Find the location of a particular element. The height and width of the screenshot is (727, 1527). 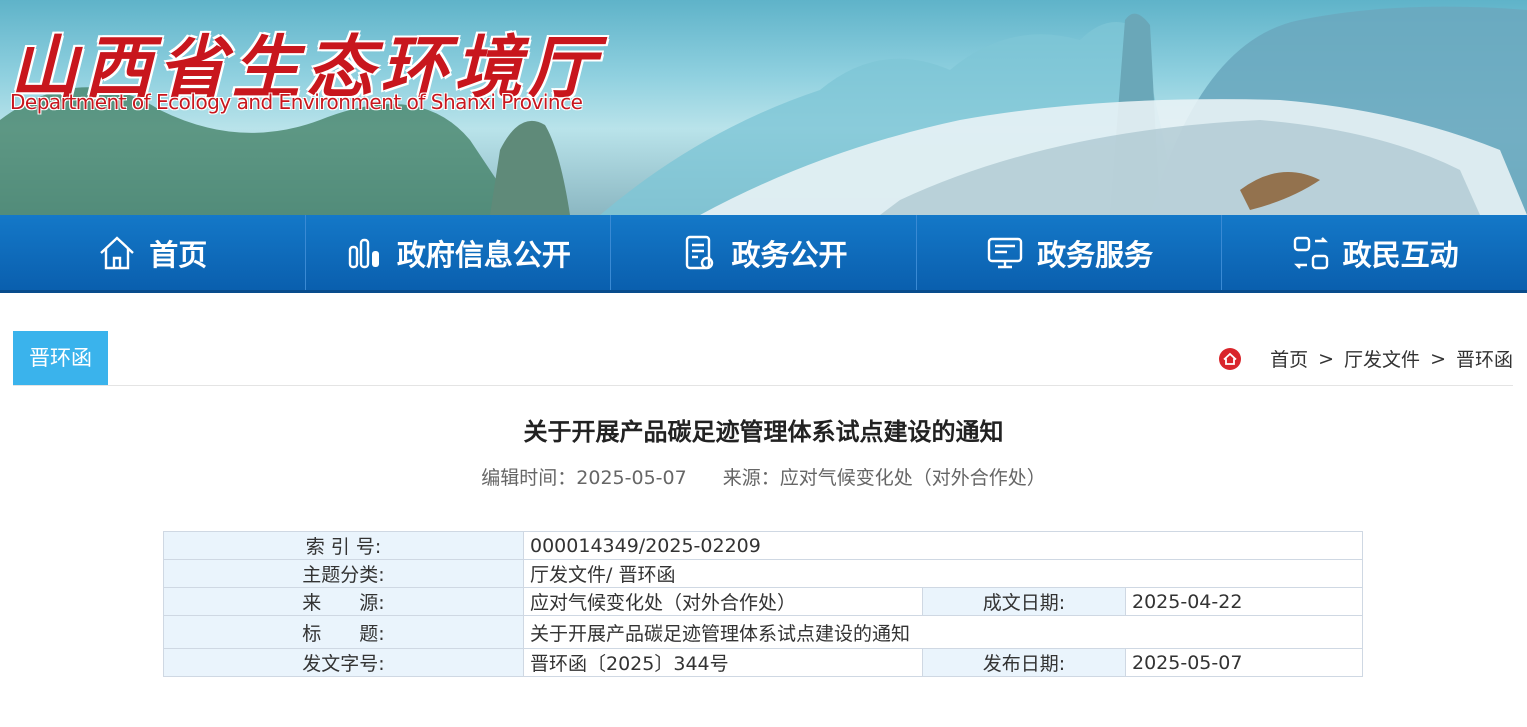

breadcrumb: 首页 > 厅发文件 > 晋环函 is located at coordinates (1365, 358).